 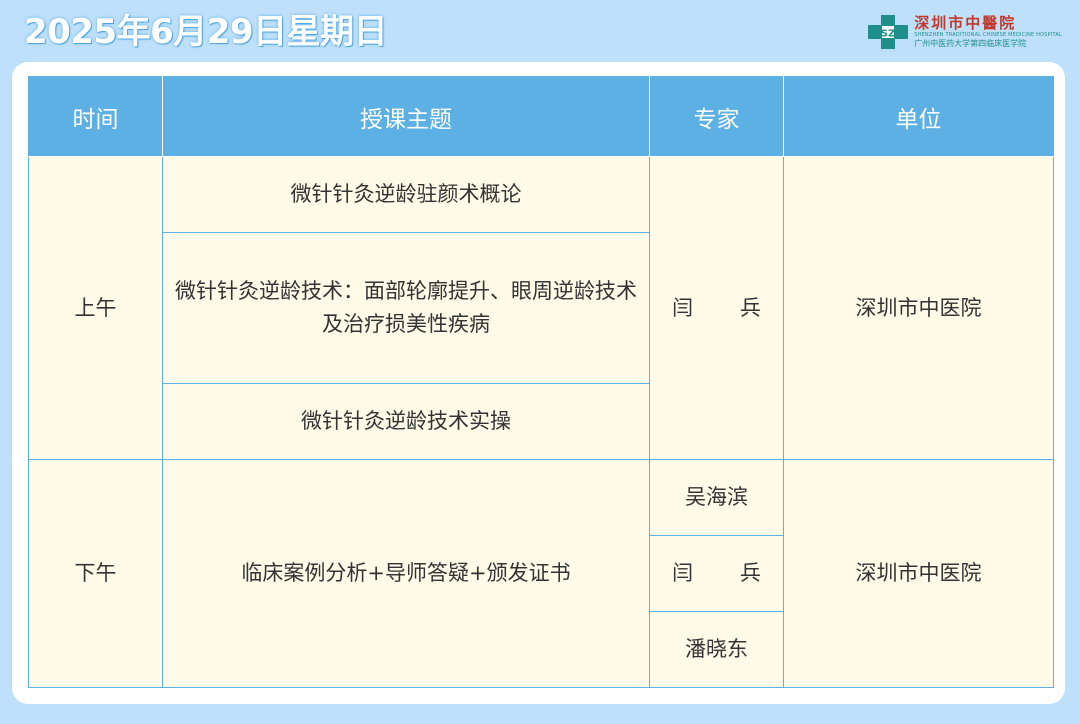 What do you see at coordinates (918, 573) in the screenshot?
I see `afternoon-unit-cell: 深圳市中医院` at bounding box center [918, 573].